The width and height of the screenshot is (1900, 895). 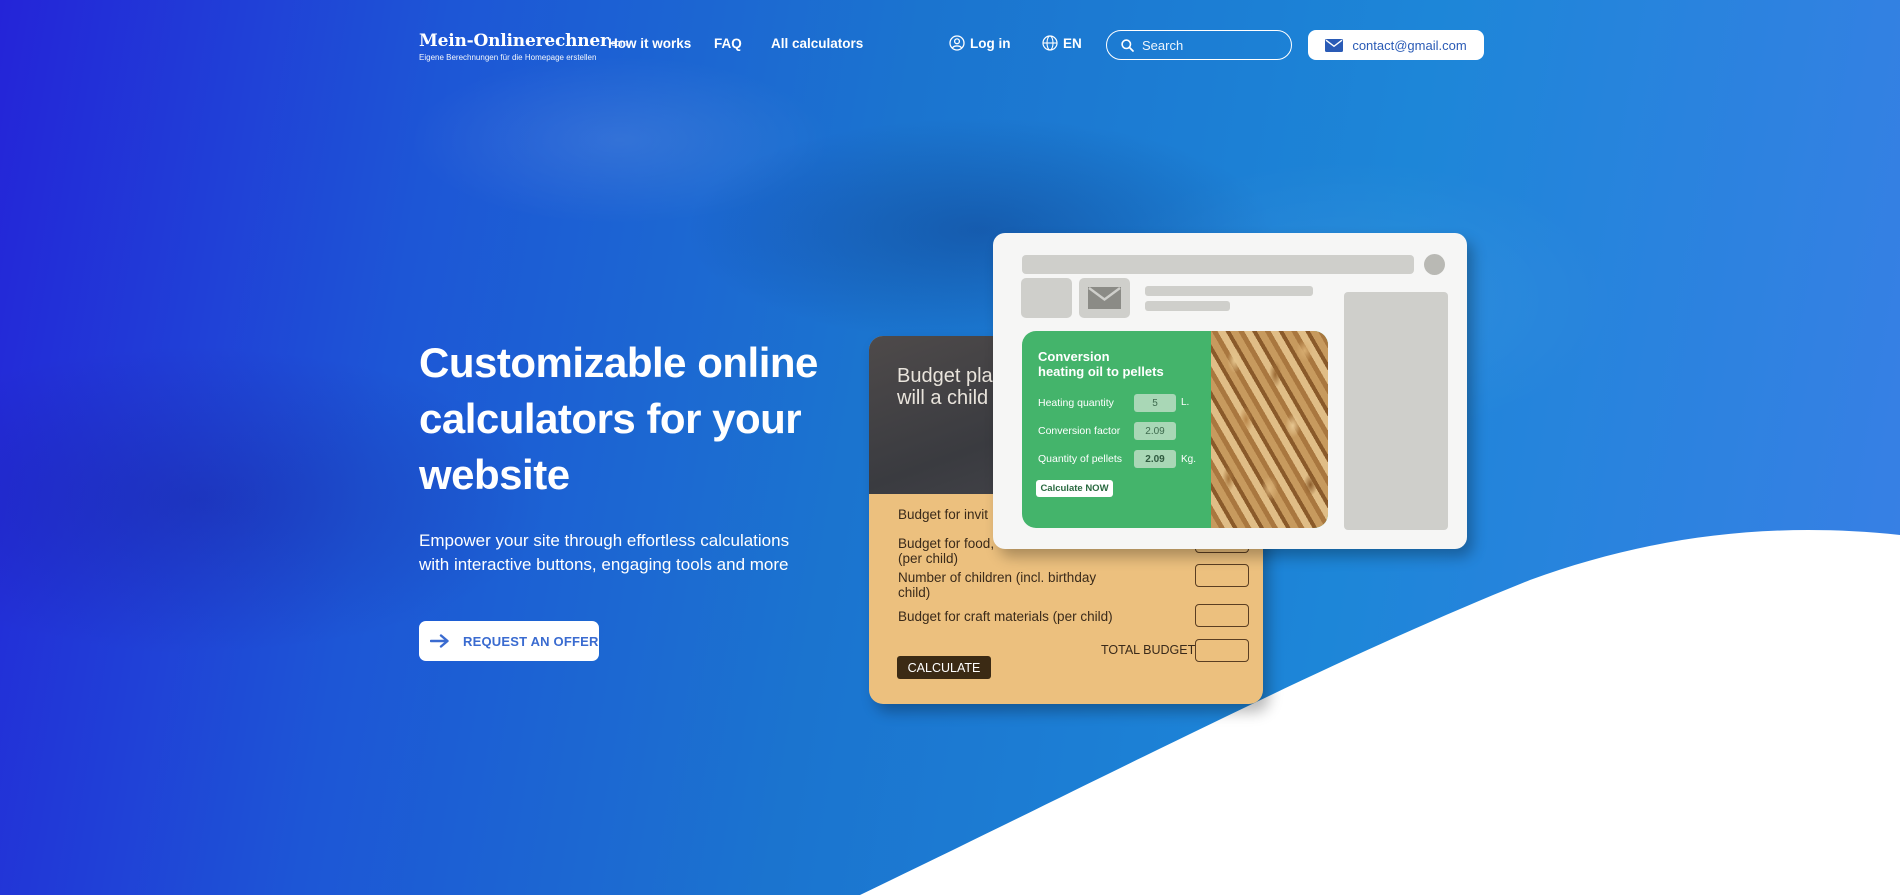 What do you see at coordinates (728, 43) in the screenshot?
I see `nav-link-faq: FAQ` at bounding box center [728, 43].